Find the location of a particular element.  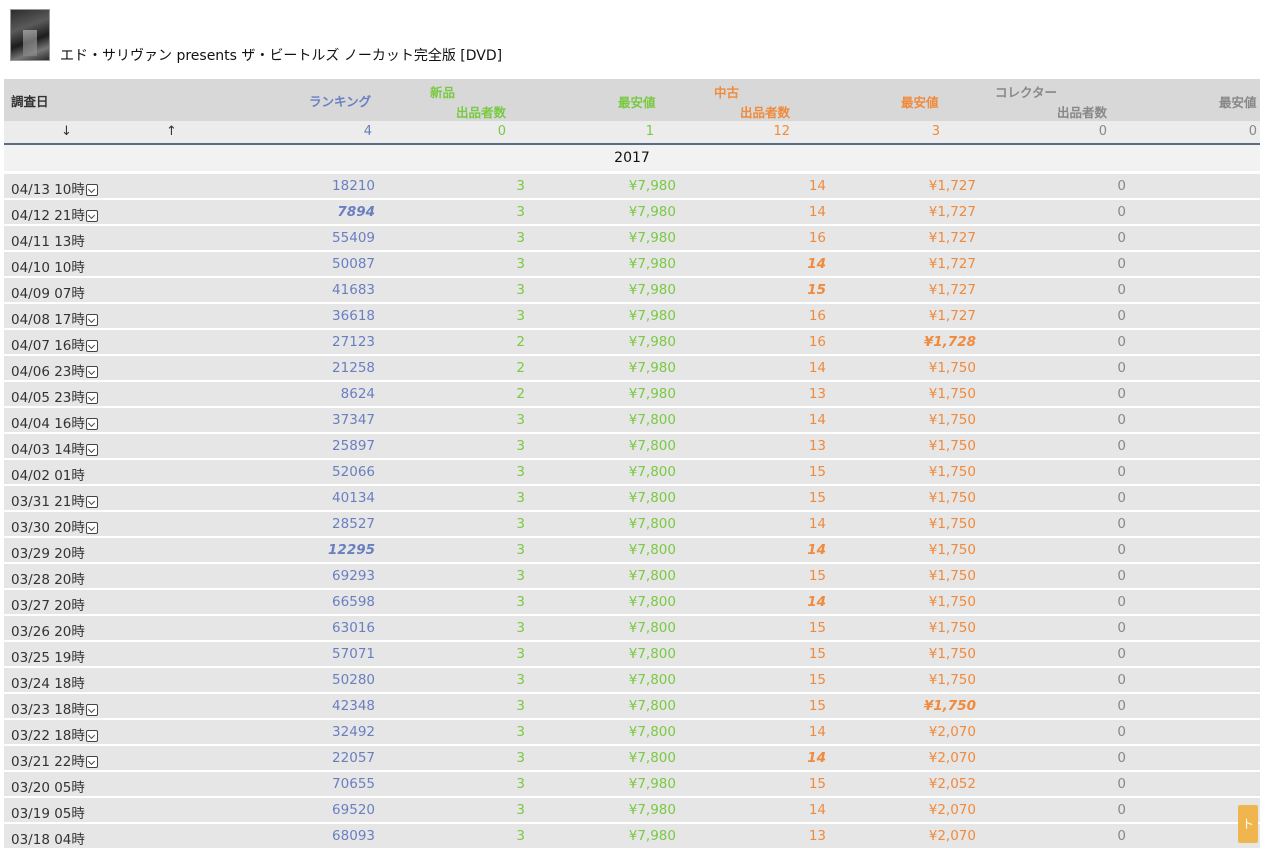

row-ranking: 50280 is located at coordinates (353, 680).